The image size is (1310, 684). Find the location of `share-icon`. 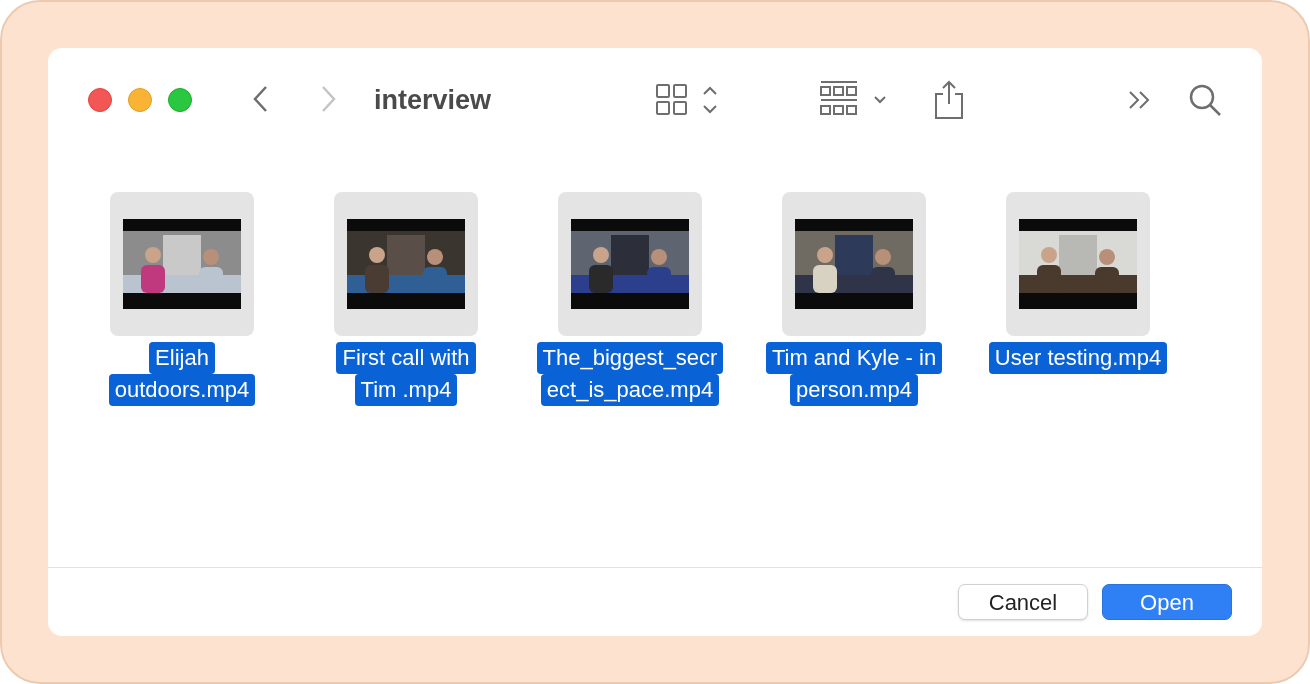

share-icon is located at coordinates (948, 100).